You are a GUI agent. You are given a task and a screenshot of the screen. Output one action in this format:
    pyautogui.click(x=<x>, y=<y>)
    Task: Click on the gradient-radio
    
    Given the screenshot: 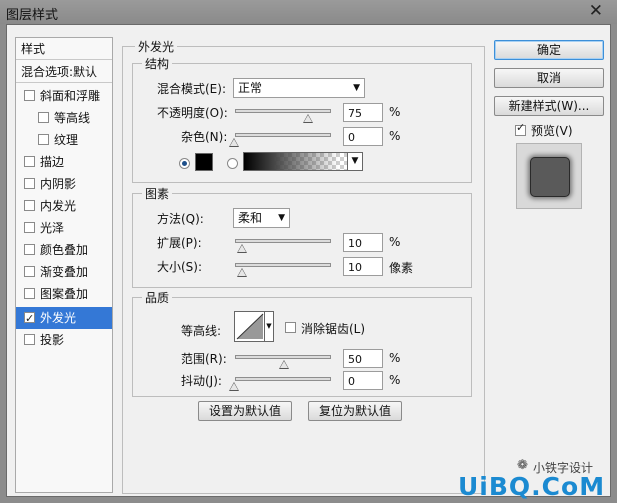 What is the action you would take?
    pyautogui.click(x=232, y=163)
    